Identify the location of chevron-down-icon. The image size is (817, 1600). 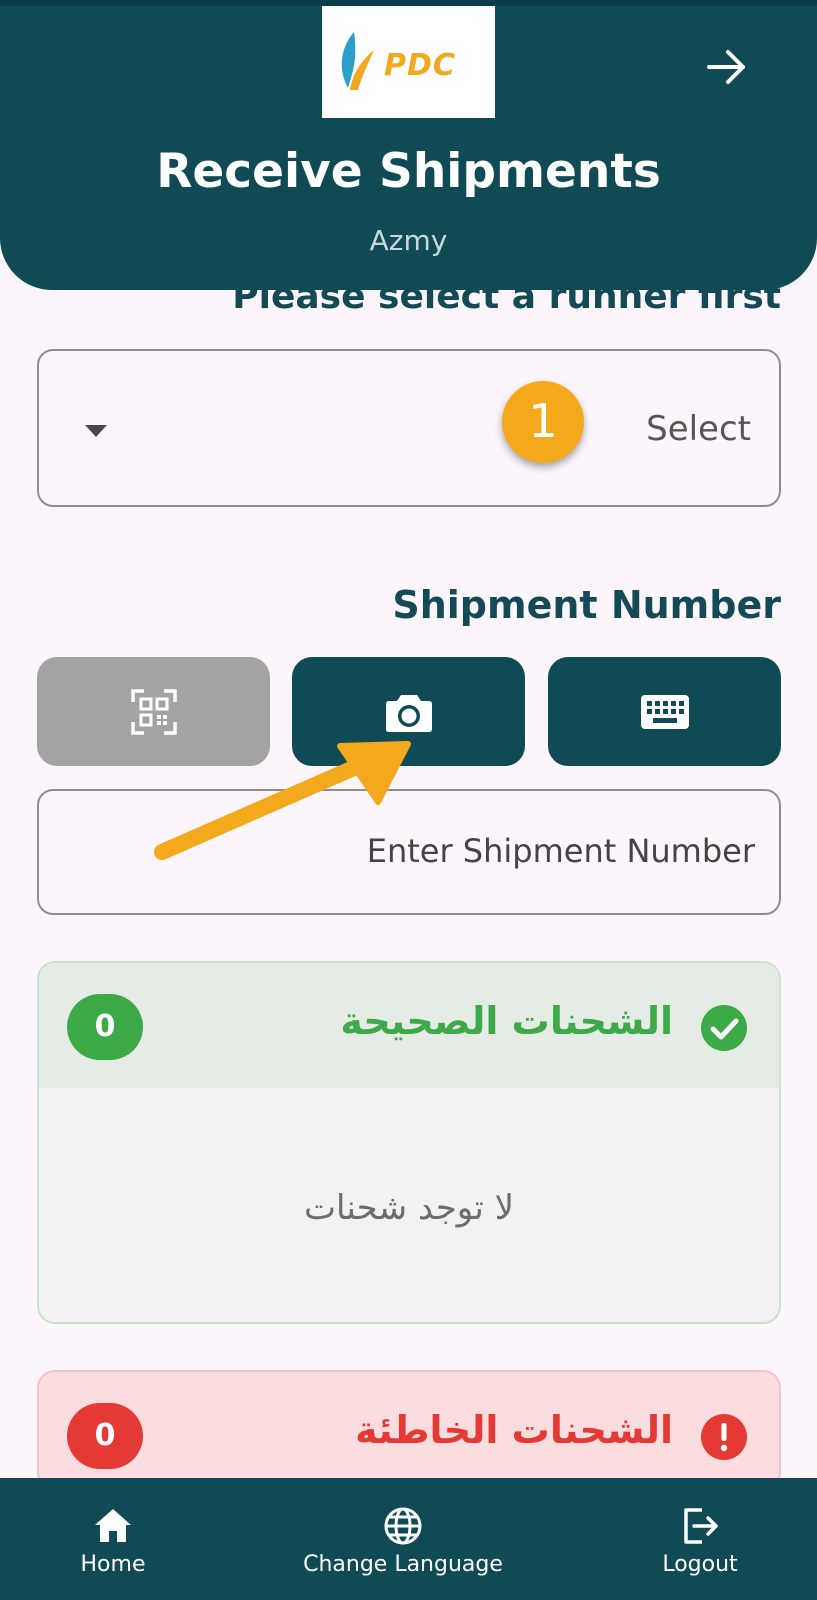
(96, 431).